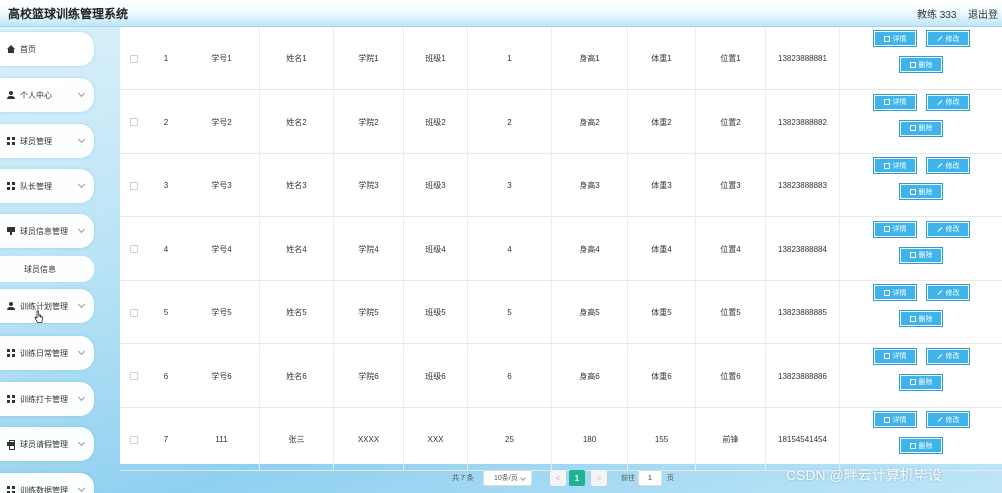 Image resolution: width=1002 pixels, height=493 pixels. Describe the element at coordinates (44, 231) in the screenshot. I see `sidebar-item-label: 球员信息管理` at that location.